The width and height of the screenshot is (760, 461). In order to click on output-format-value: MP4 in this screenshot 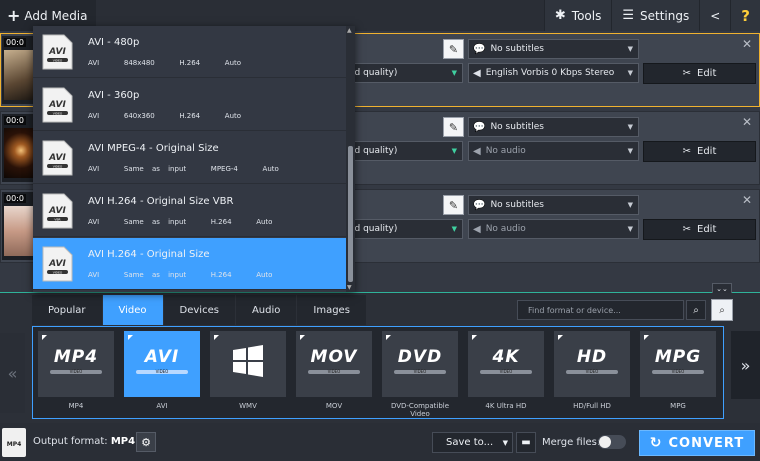, I will do `click(123, 441)`.